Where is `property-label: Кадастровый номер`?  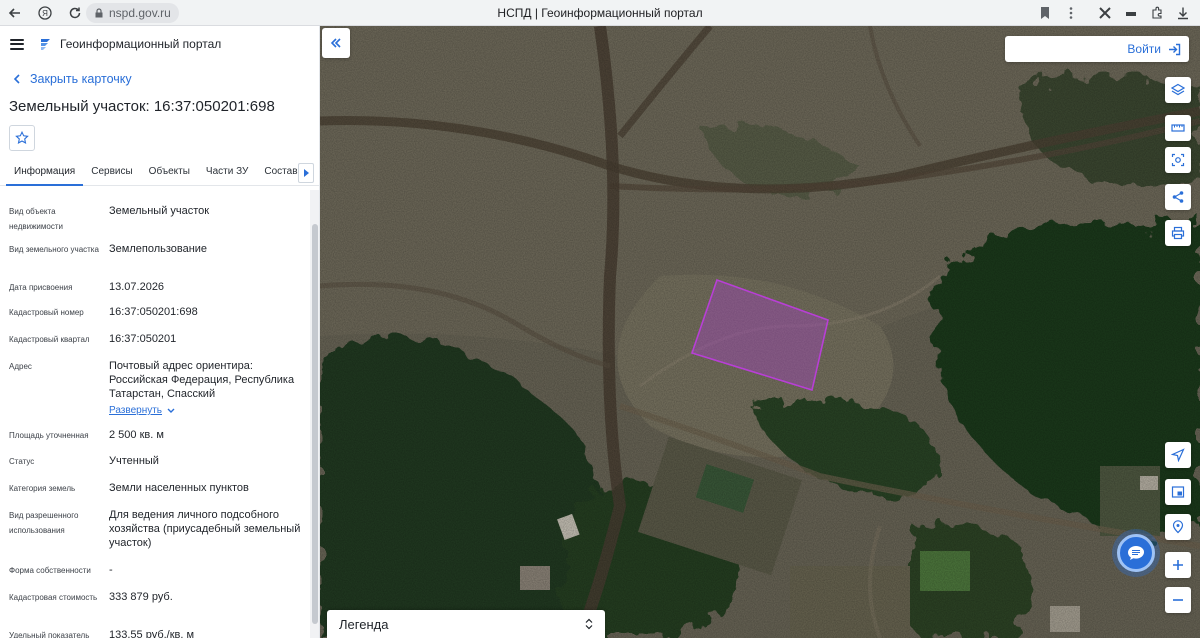
property-label: Кадастровый номер is located at coordinates (46, 312).